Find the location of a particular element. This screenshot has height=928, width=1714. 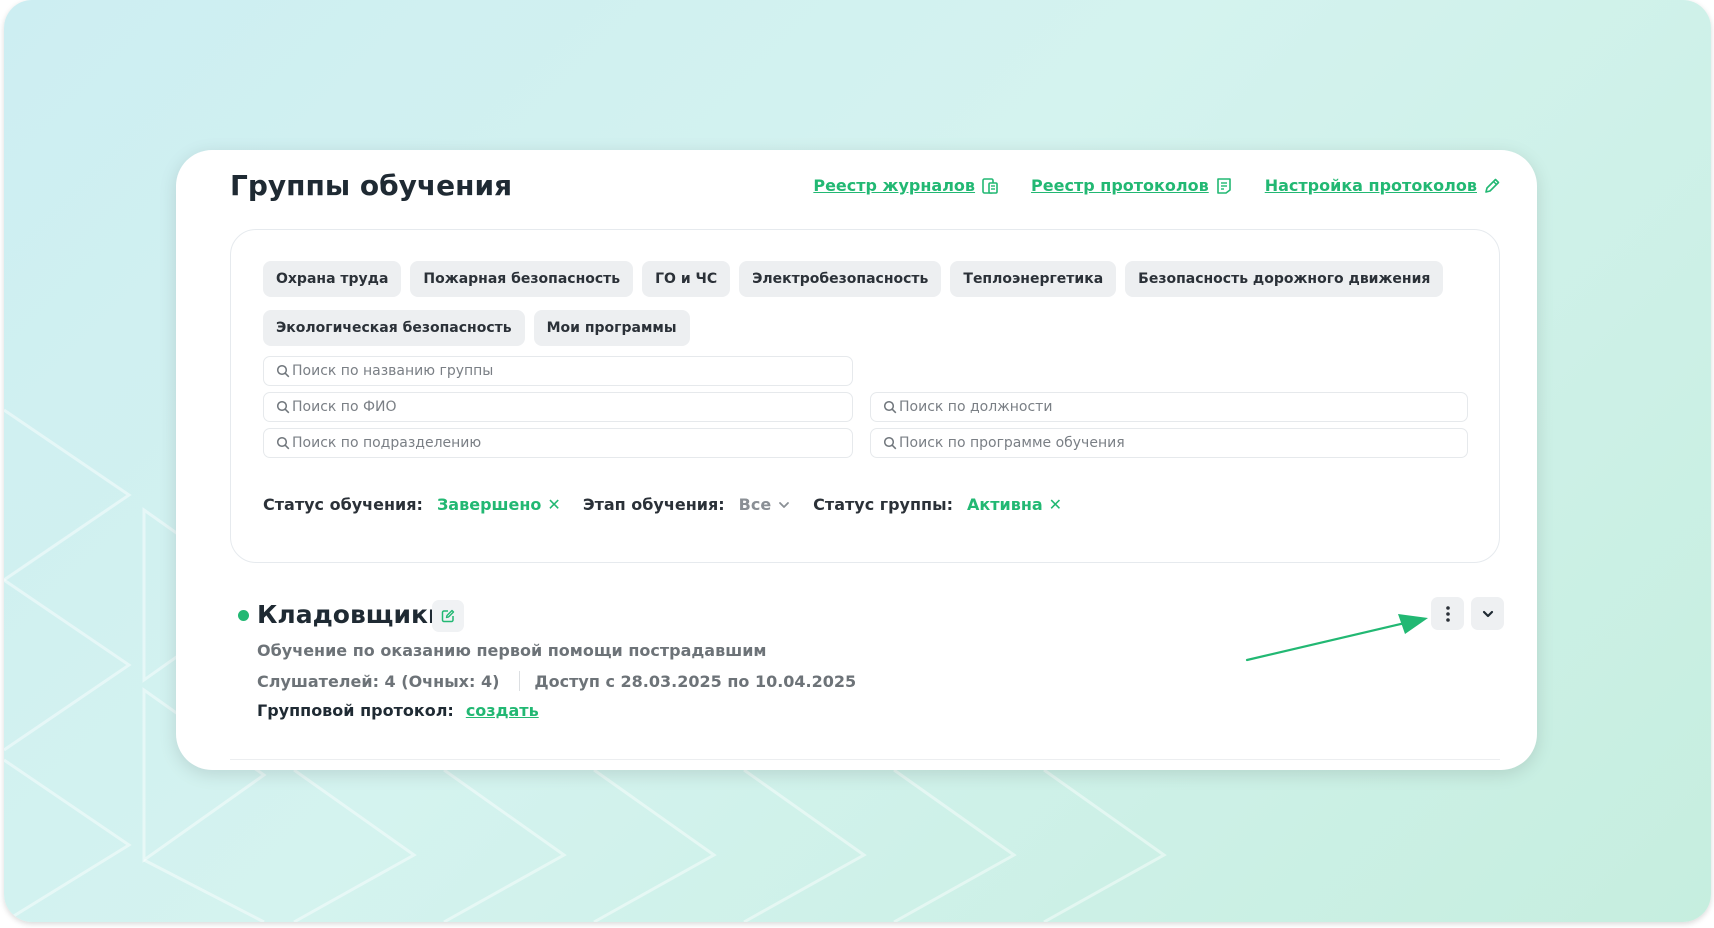

chip-my-programs: Мои программы is located at coordinates (611, 328).